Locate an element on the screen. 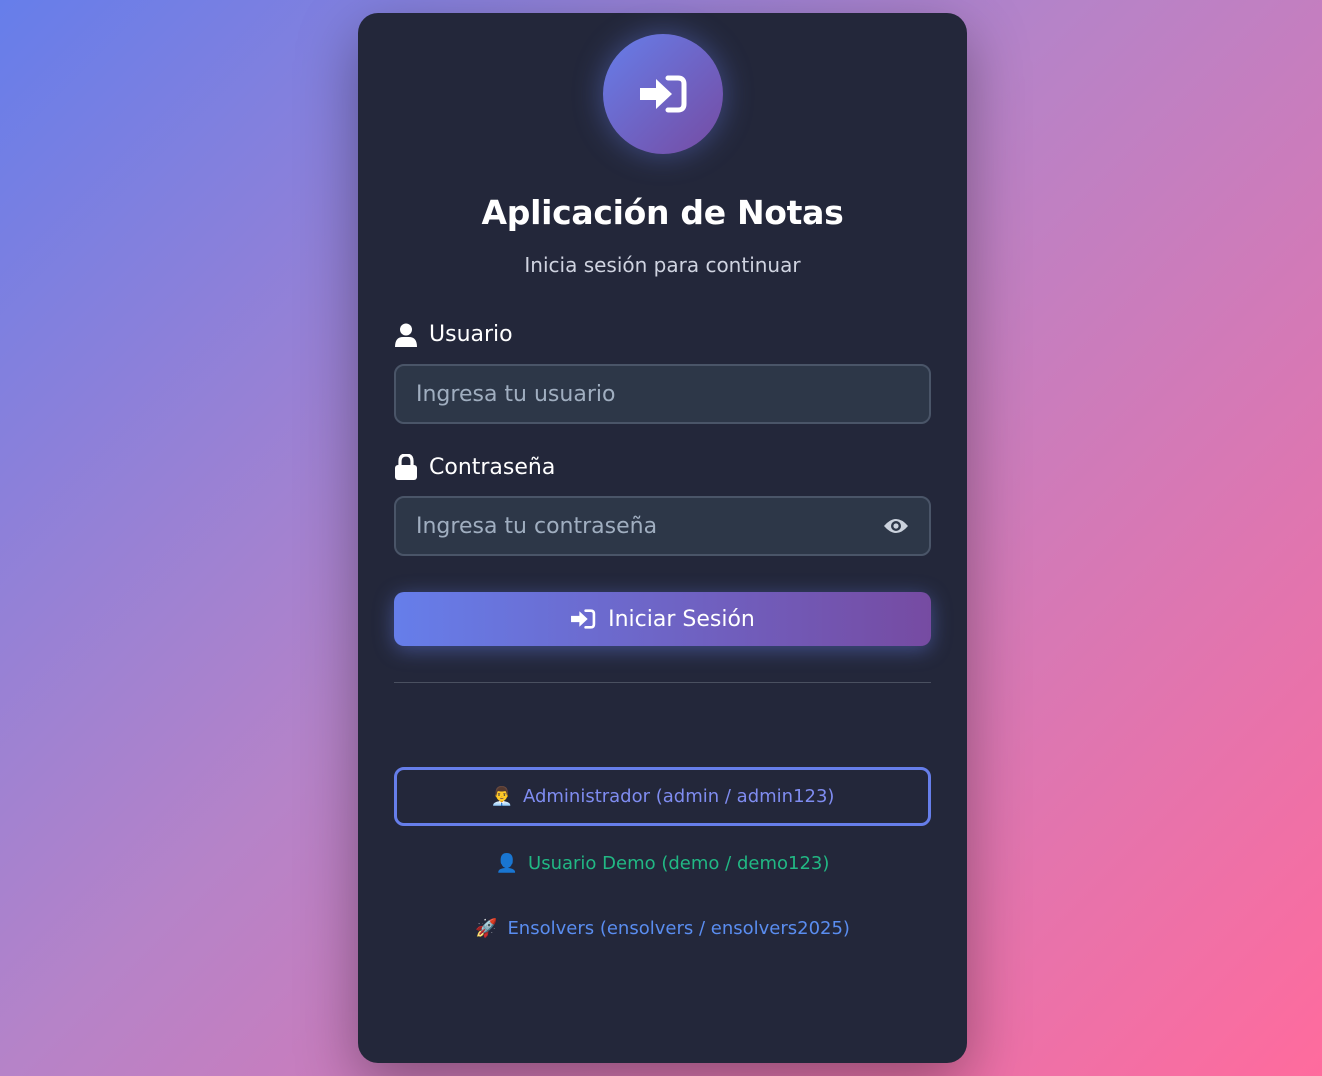 This screenshot has height=1076, width=1322. username-input is located at coordinates (662, 394).